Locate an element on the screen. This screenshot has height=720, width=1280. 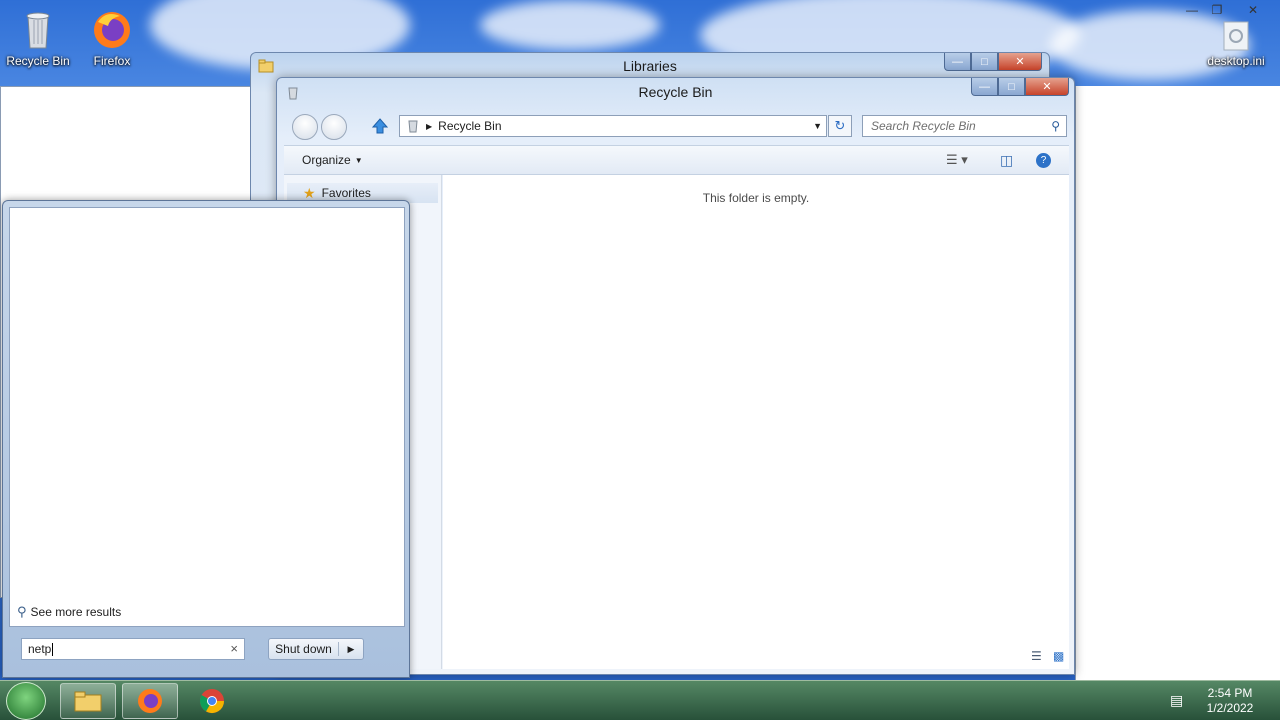
desktop-icon-firefox: Firefox is located at coordinates (112, 38).